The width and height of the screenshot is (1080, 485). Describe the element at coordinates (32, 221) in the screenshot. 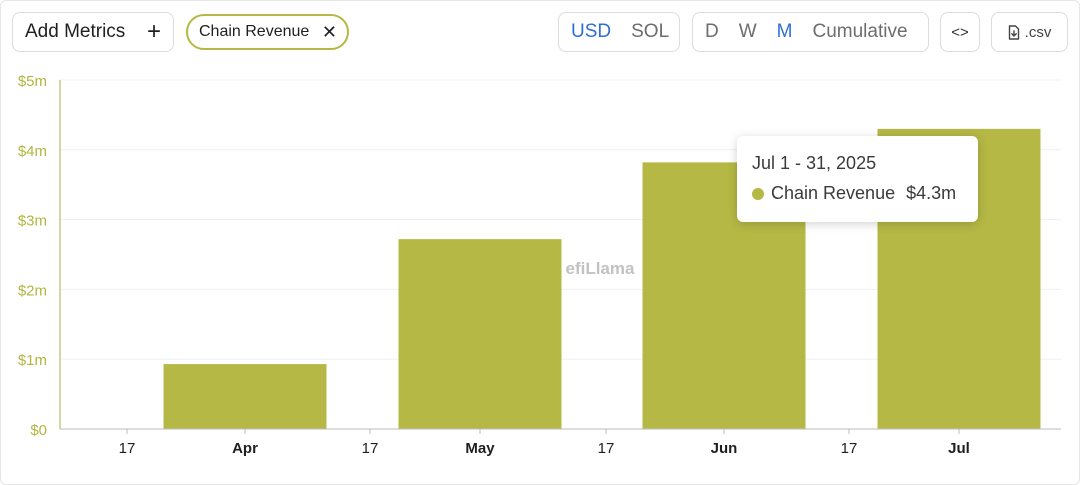

I see `y-tick-label: $3m` at that location.